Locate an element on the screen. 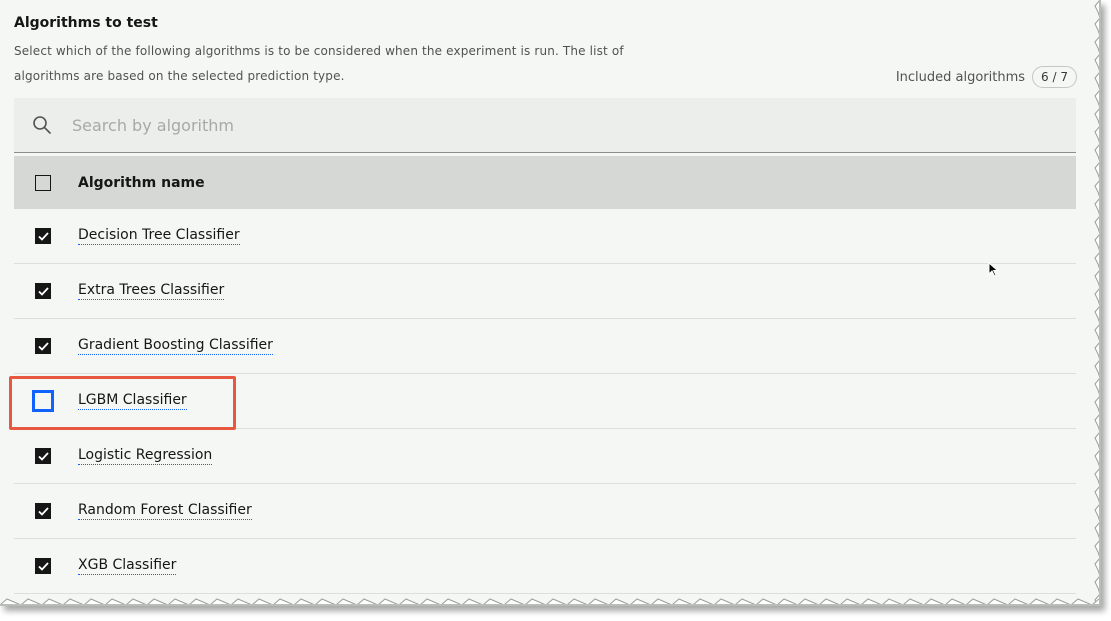  table-row: Extra Trees Classifier is located at coordinates (545, 291).